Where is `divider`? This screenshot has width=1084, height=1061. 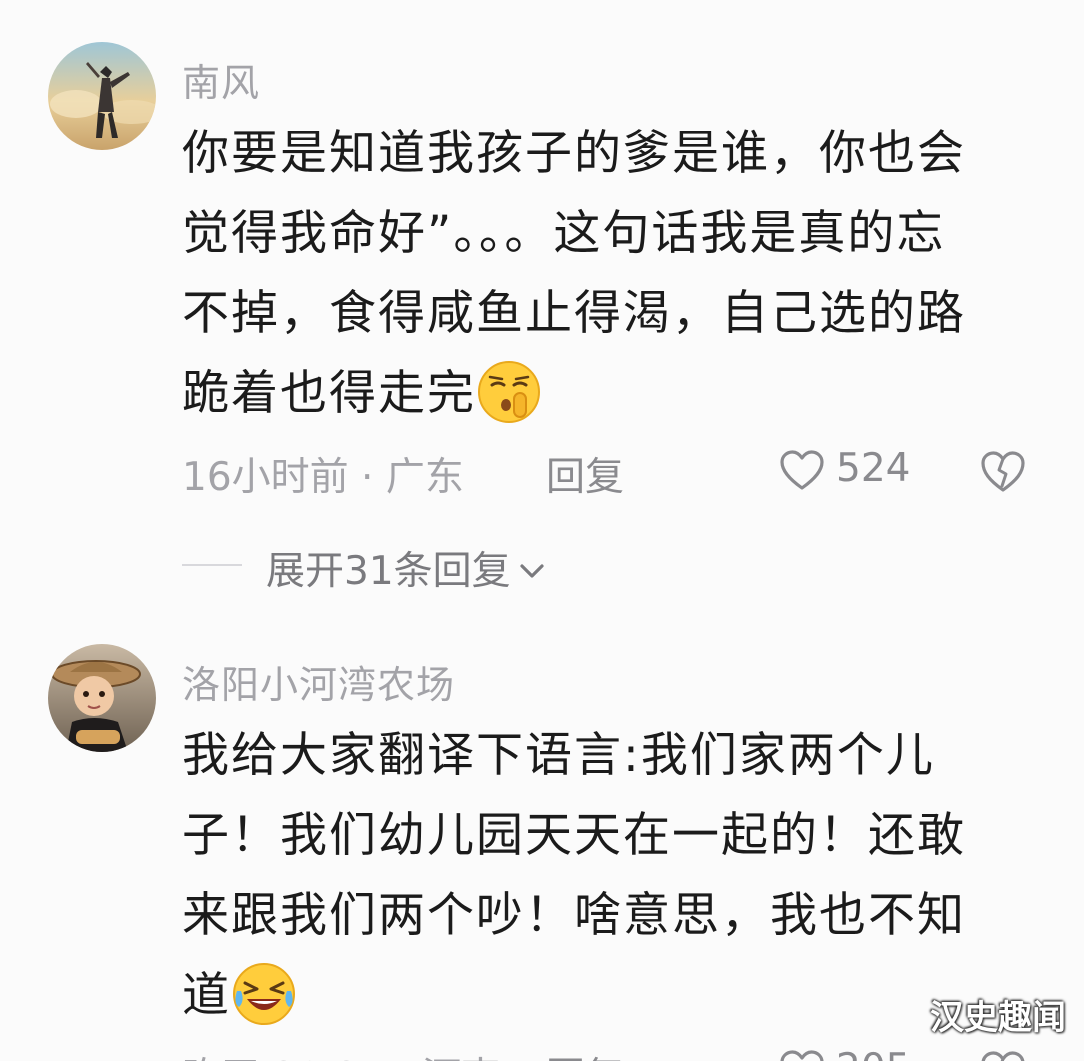 divider is located at coordinates (212, 565).